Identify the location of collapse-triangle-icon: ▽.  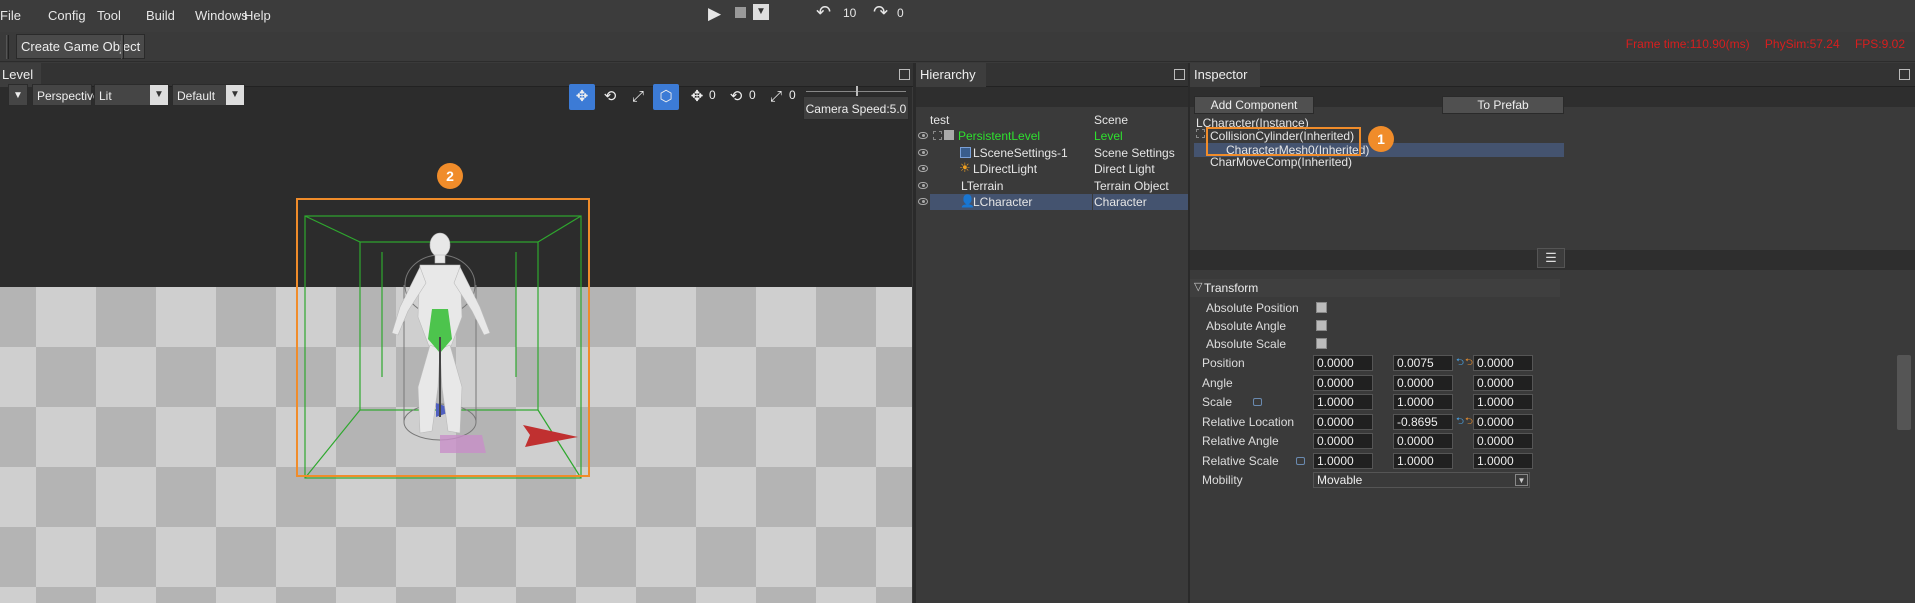
(1198, 287).